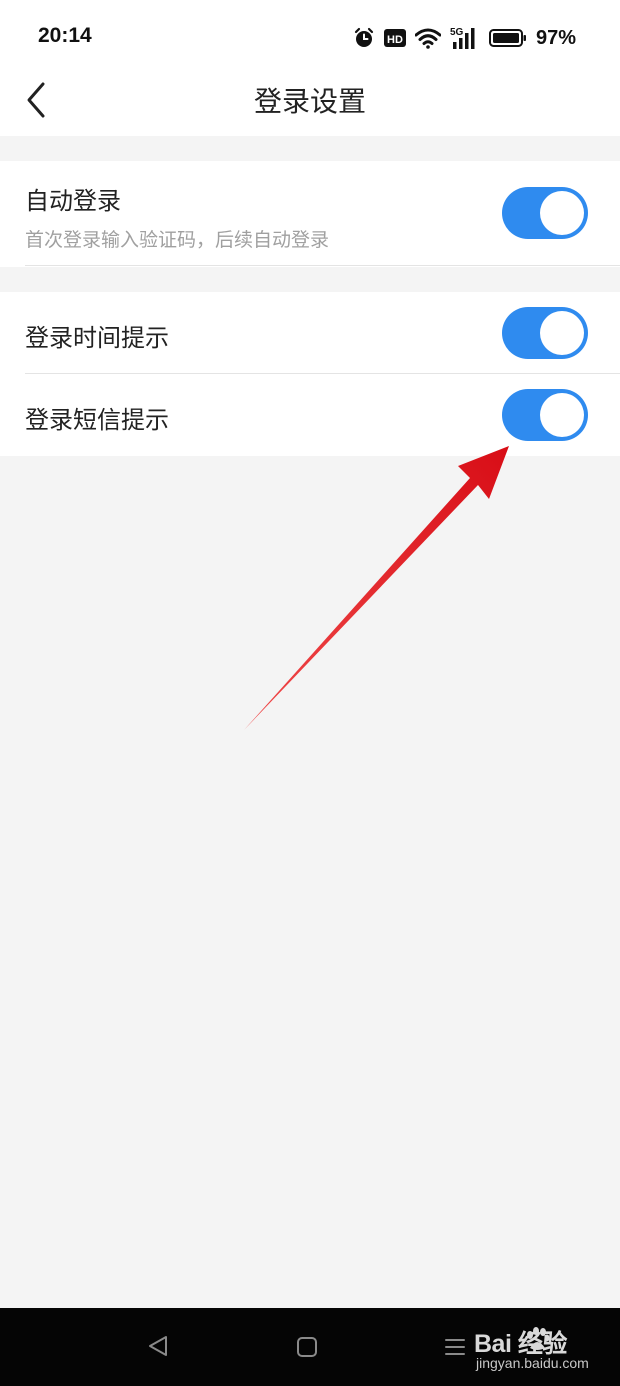 This screenshot has height=1386, width=620. I want to click on triangle-back-icon, so click(158, 1348).